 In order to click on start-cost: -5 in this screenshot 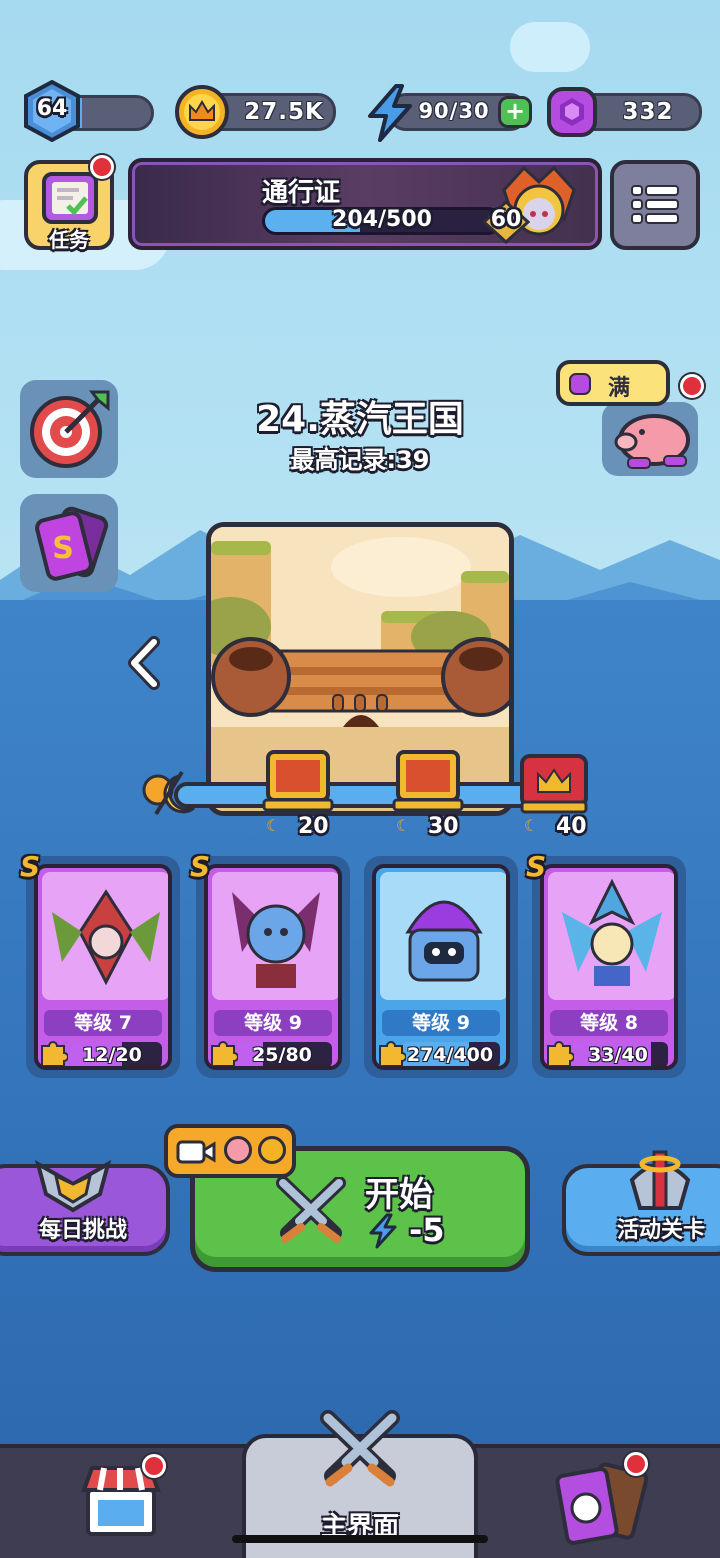, I will do `click(427, 1230)`.